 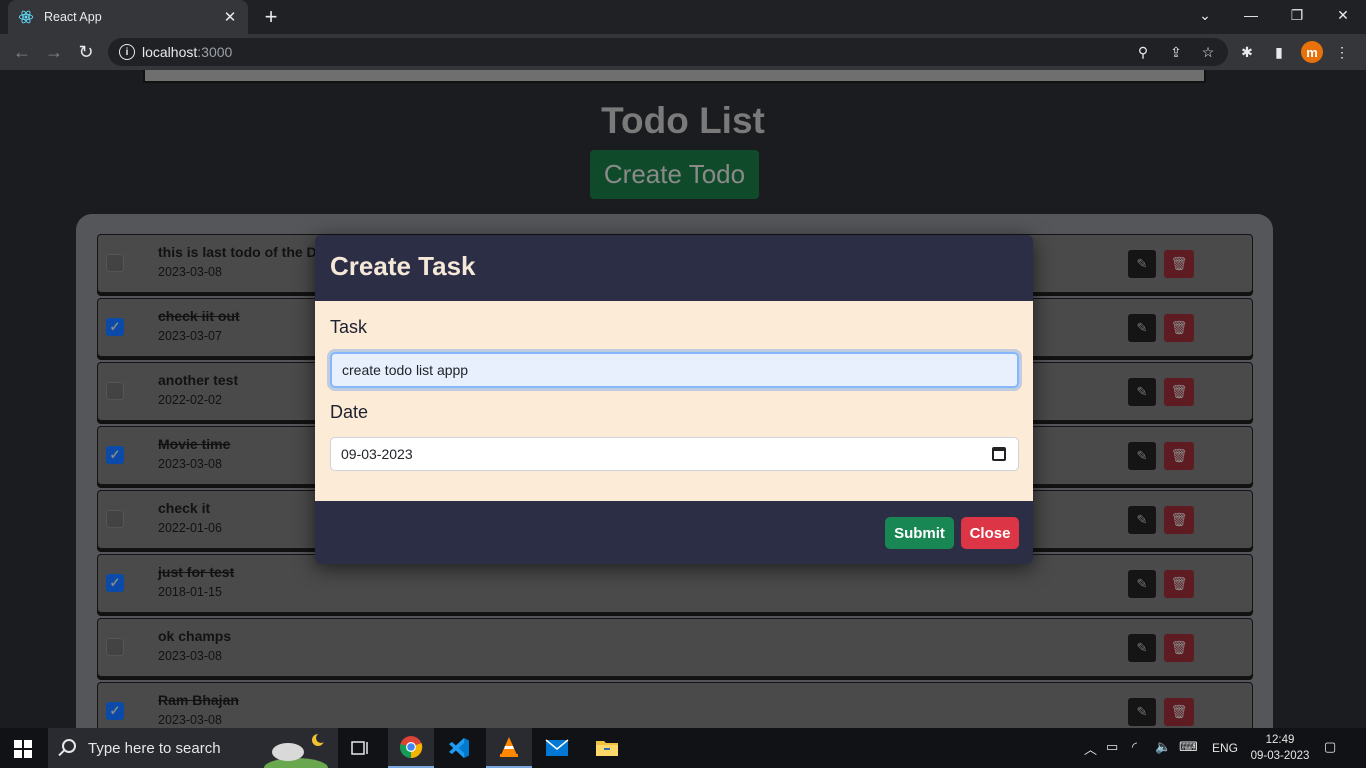 I want to click on close-button: Close, so click(x=990, y=533).